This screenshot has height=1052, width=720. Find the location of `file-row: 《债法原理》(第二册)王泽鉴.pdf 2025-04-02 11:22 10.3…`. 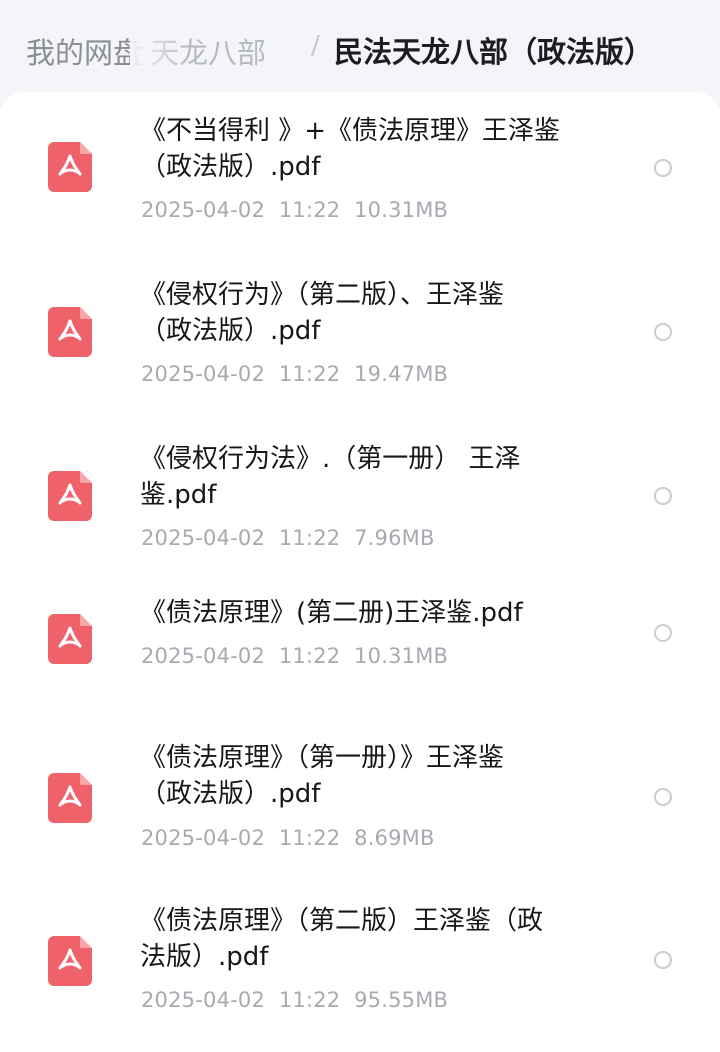

file-row: 《债法原理》(第二册)王泽鉴.pdf 2025-04-02 11:22 10.3… is located at coordinates (360, 644).